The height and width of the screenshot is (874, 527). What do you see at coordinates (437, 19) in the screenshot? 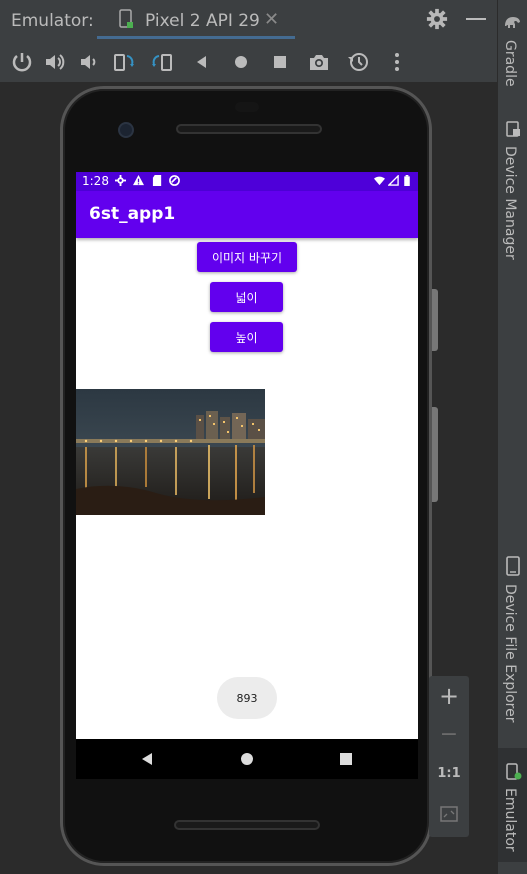
I see `gear-icon` at bounding box center [437, 19].